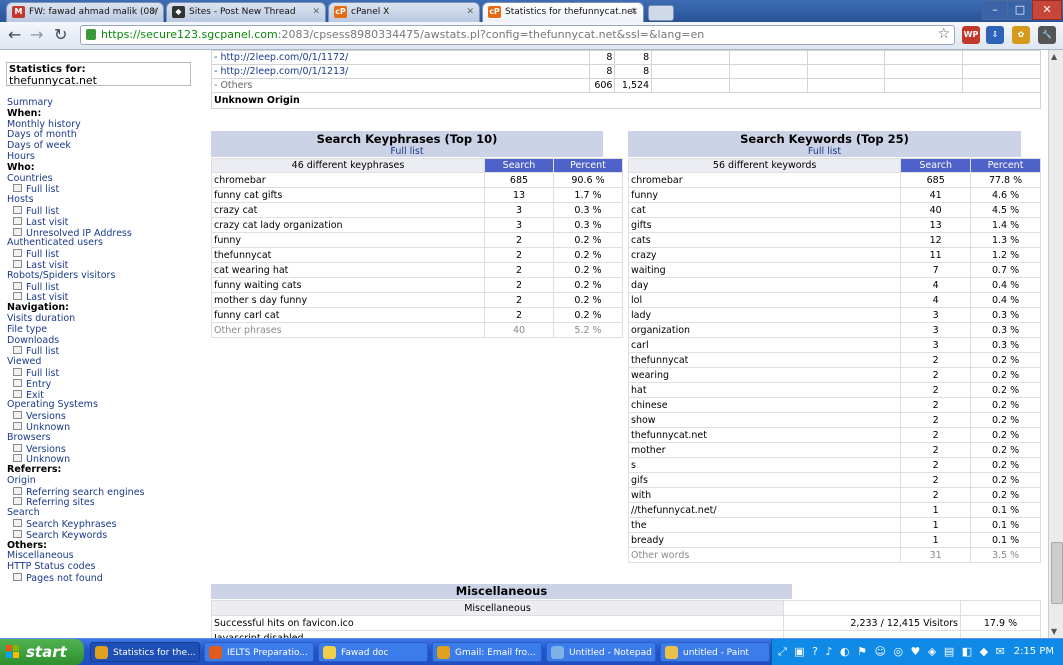 This screenshot has height=665, width=1063. What do you see at coordinates (400, 71) in the screenshot?
I see `referrer-url: - http://2leep.com/0/1/1213/` at bounding box center [400, 71].